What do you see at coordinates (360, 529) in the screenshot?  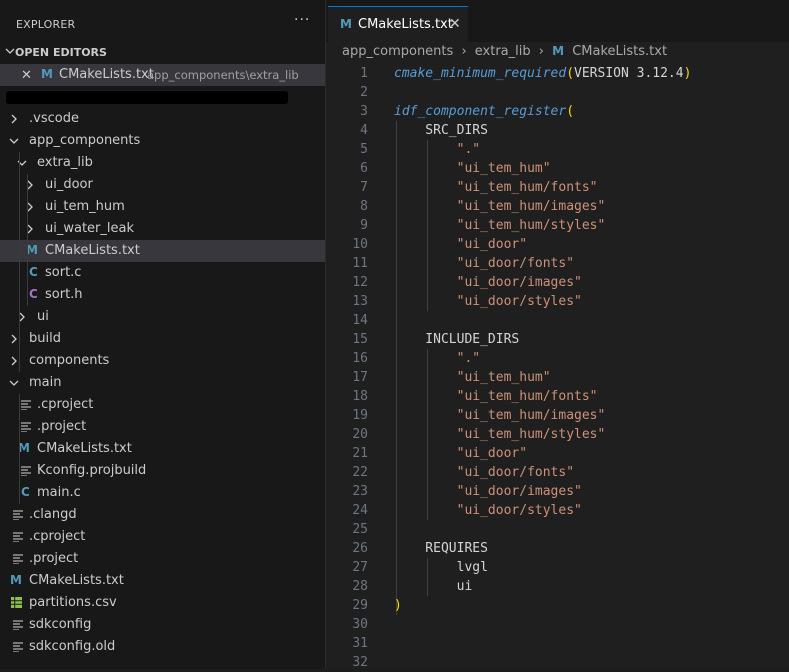 I see `line-number: 25` at bounding box center [360, 529].